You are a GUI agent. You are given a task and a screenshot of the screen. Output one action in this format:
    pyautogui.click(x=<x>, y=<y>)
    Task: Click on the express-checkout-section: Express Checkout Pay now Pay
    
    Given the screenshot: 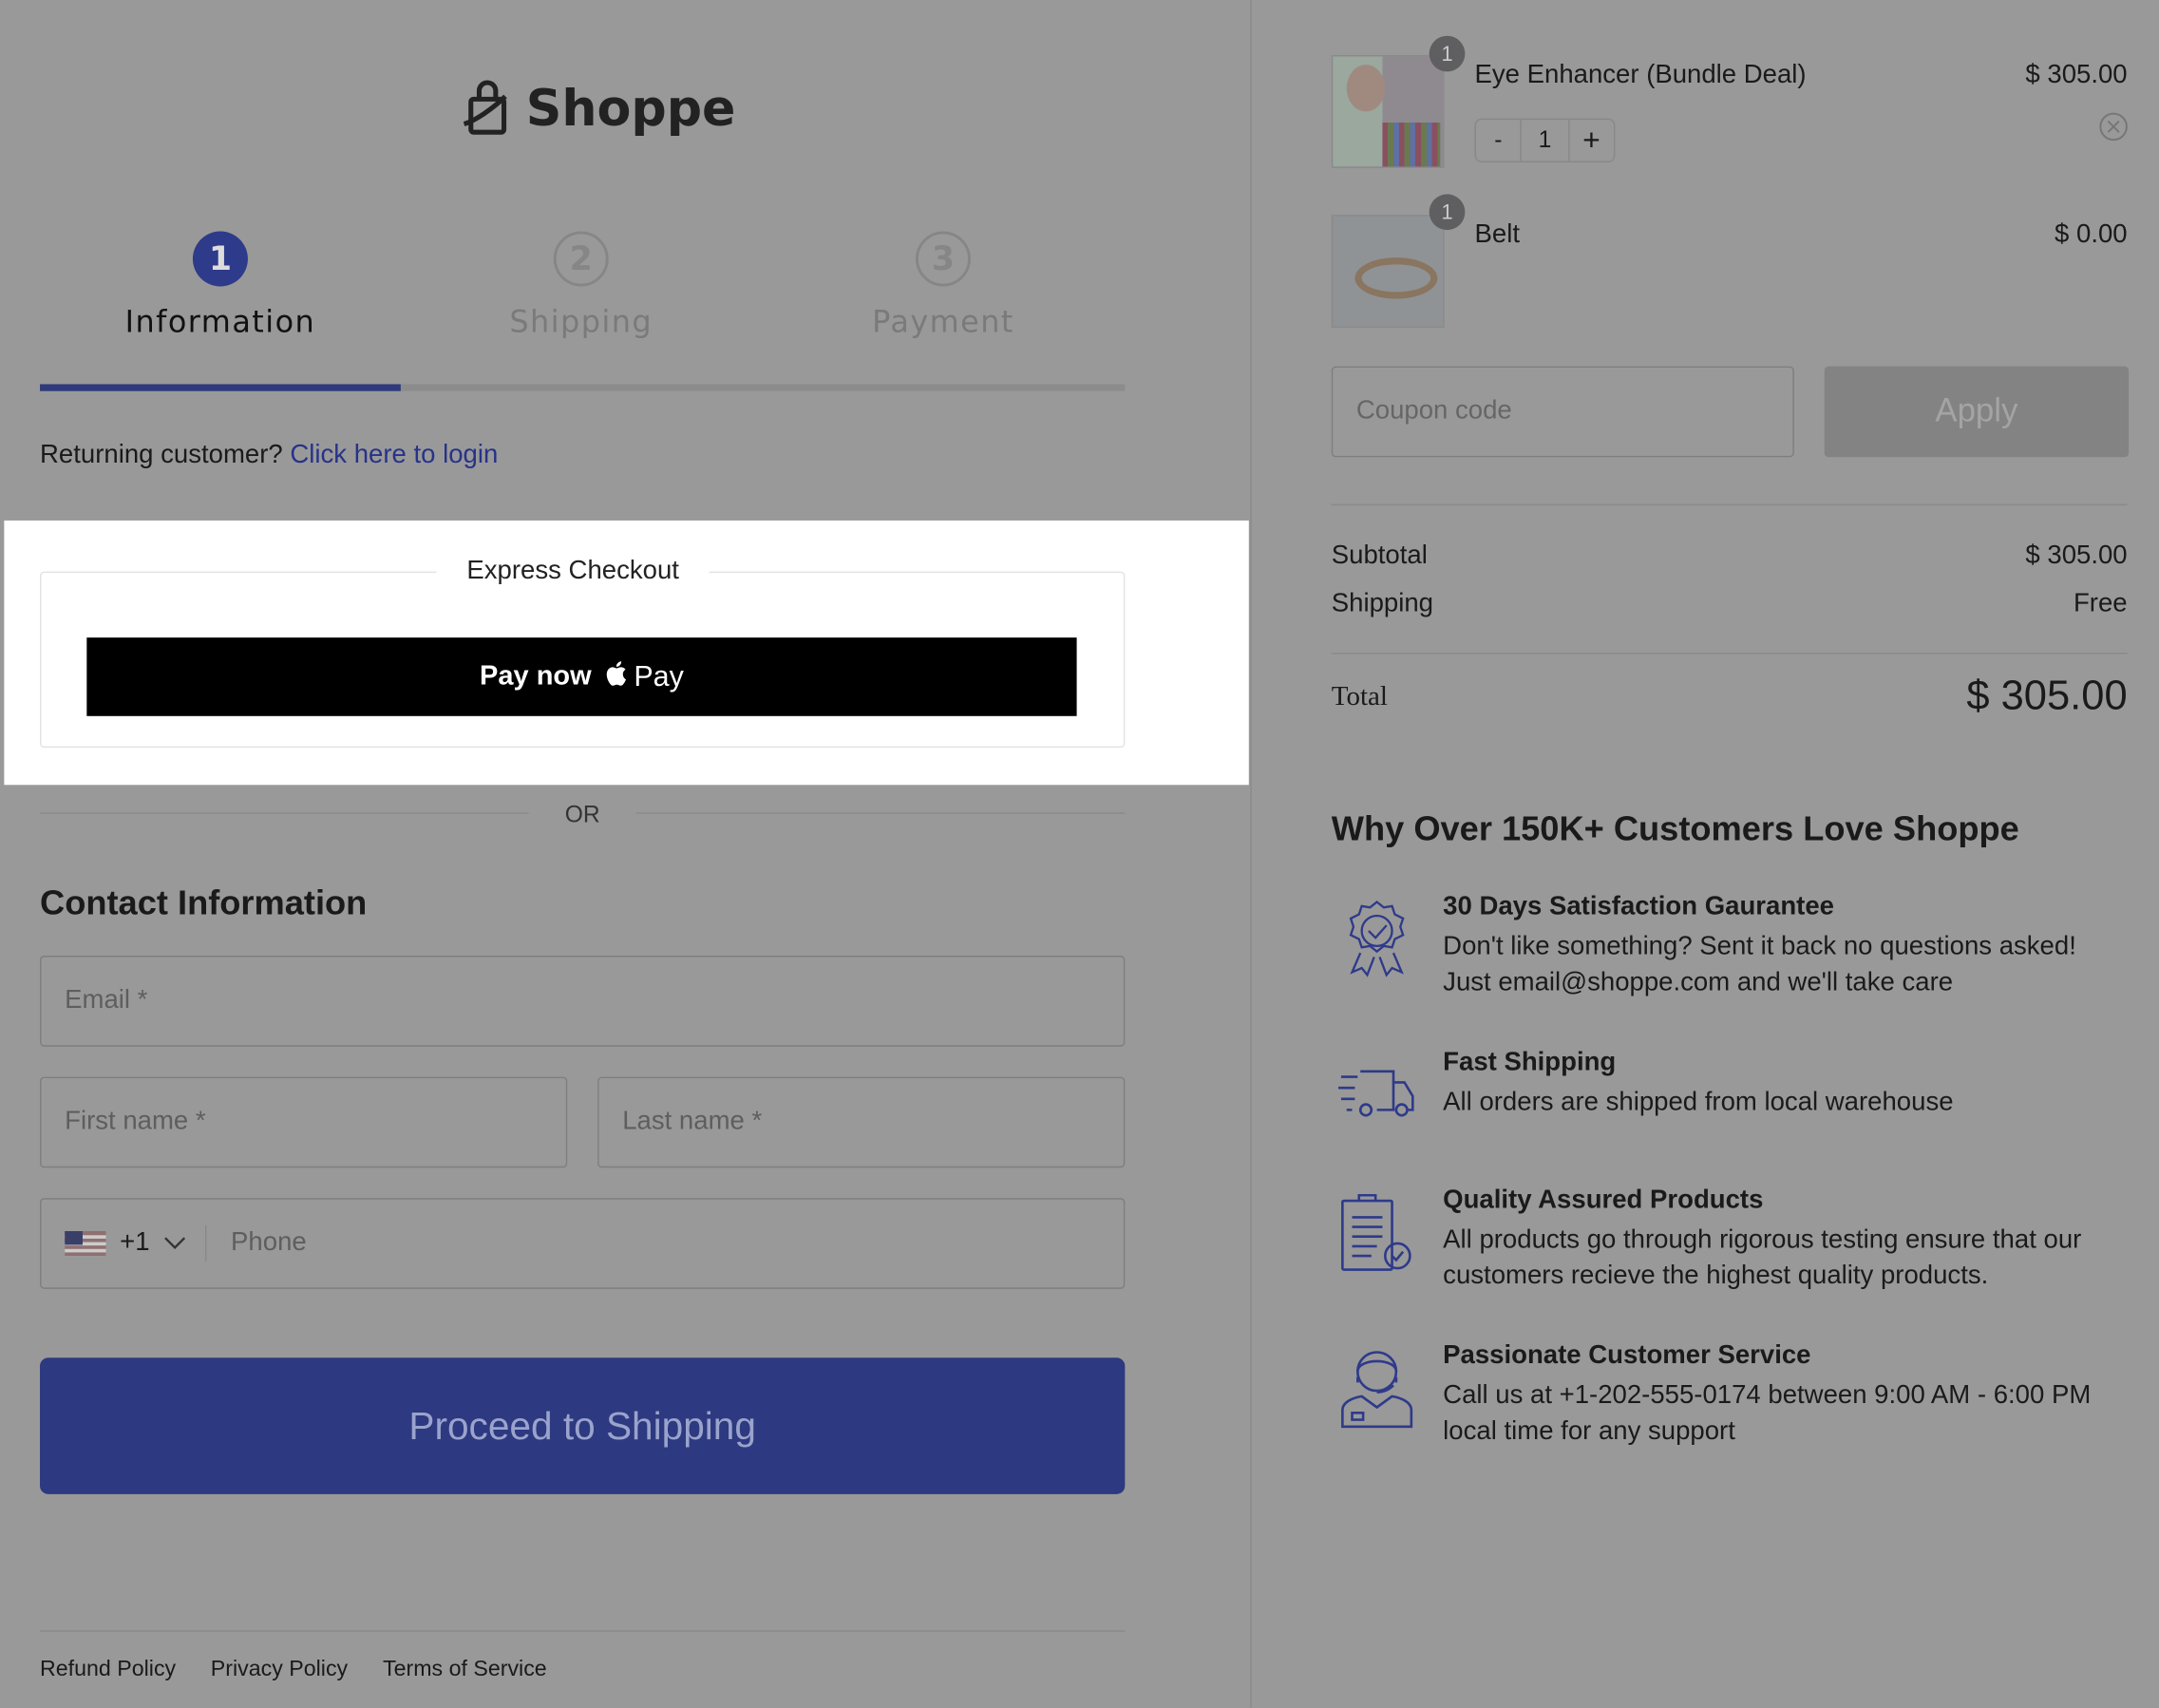 What is the action you would take?
    pyautogui.click(x=626, y=653)
    